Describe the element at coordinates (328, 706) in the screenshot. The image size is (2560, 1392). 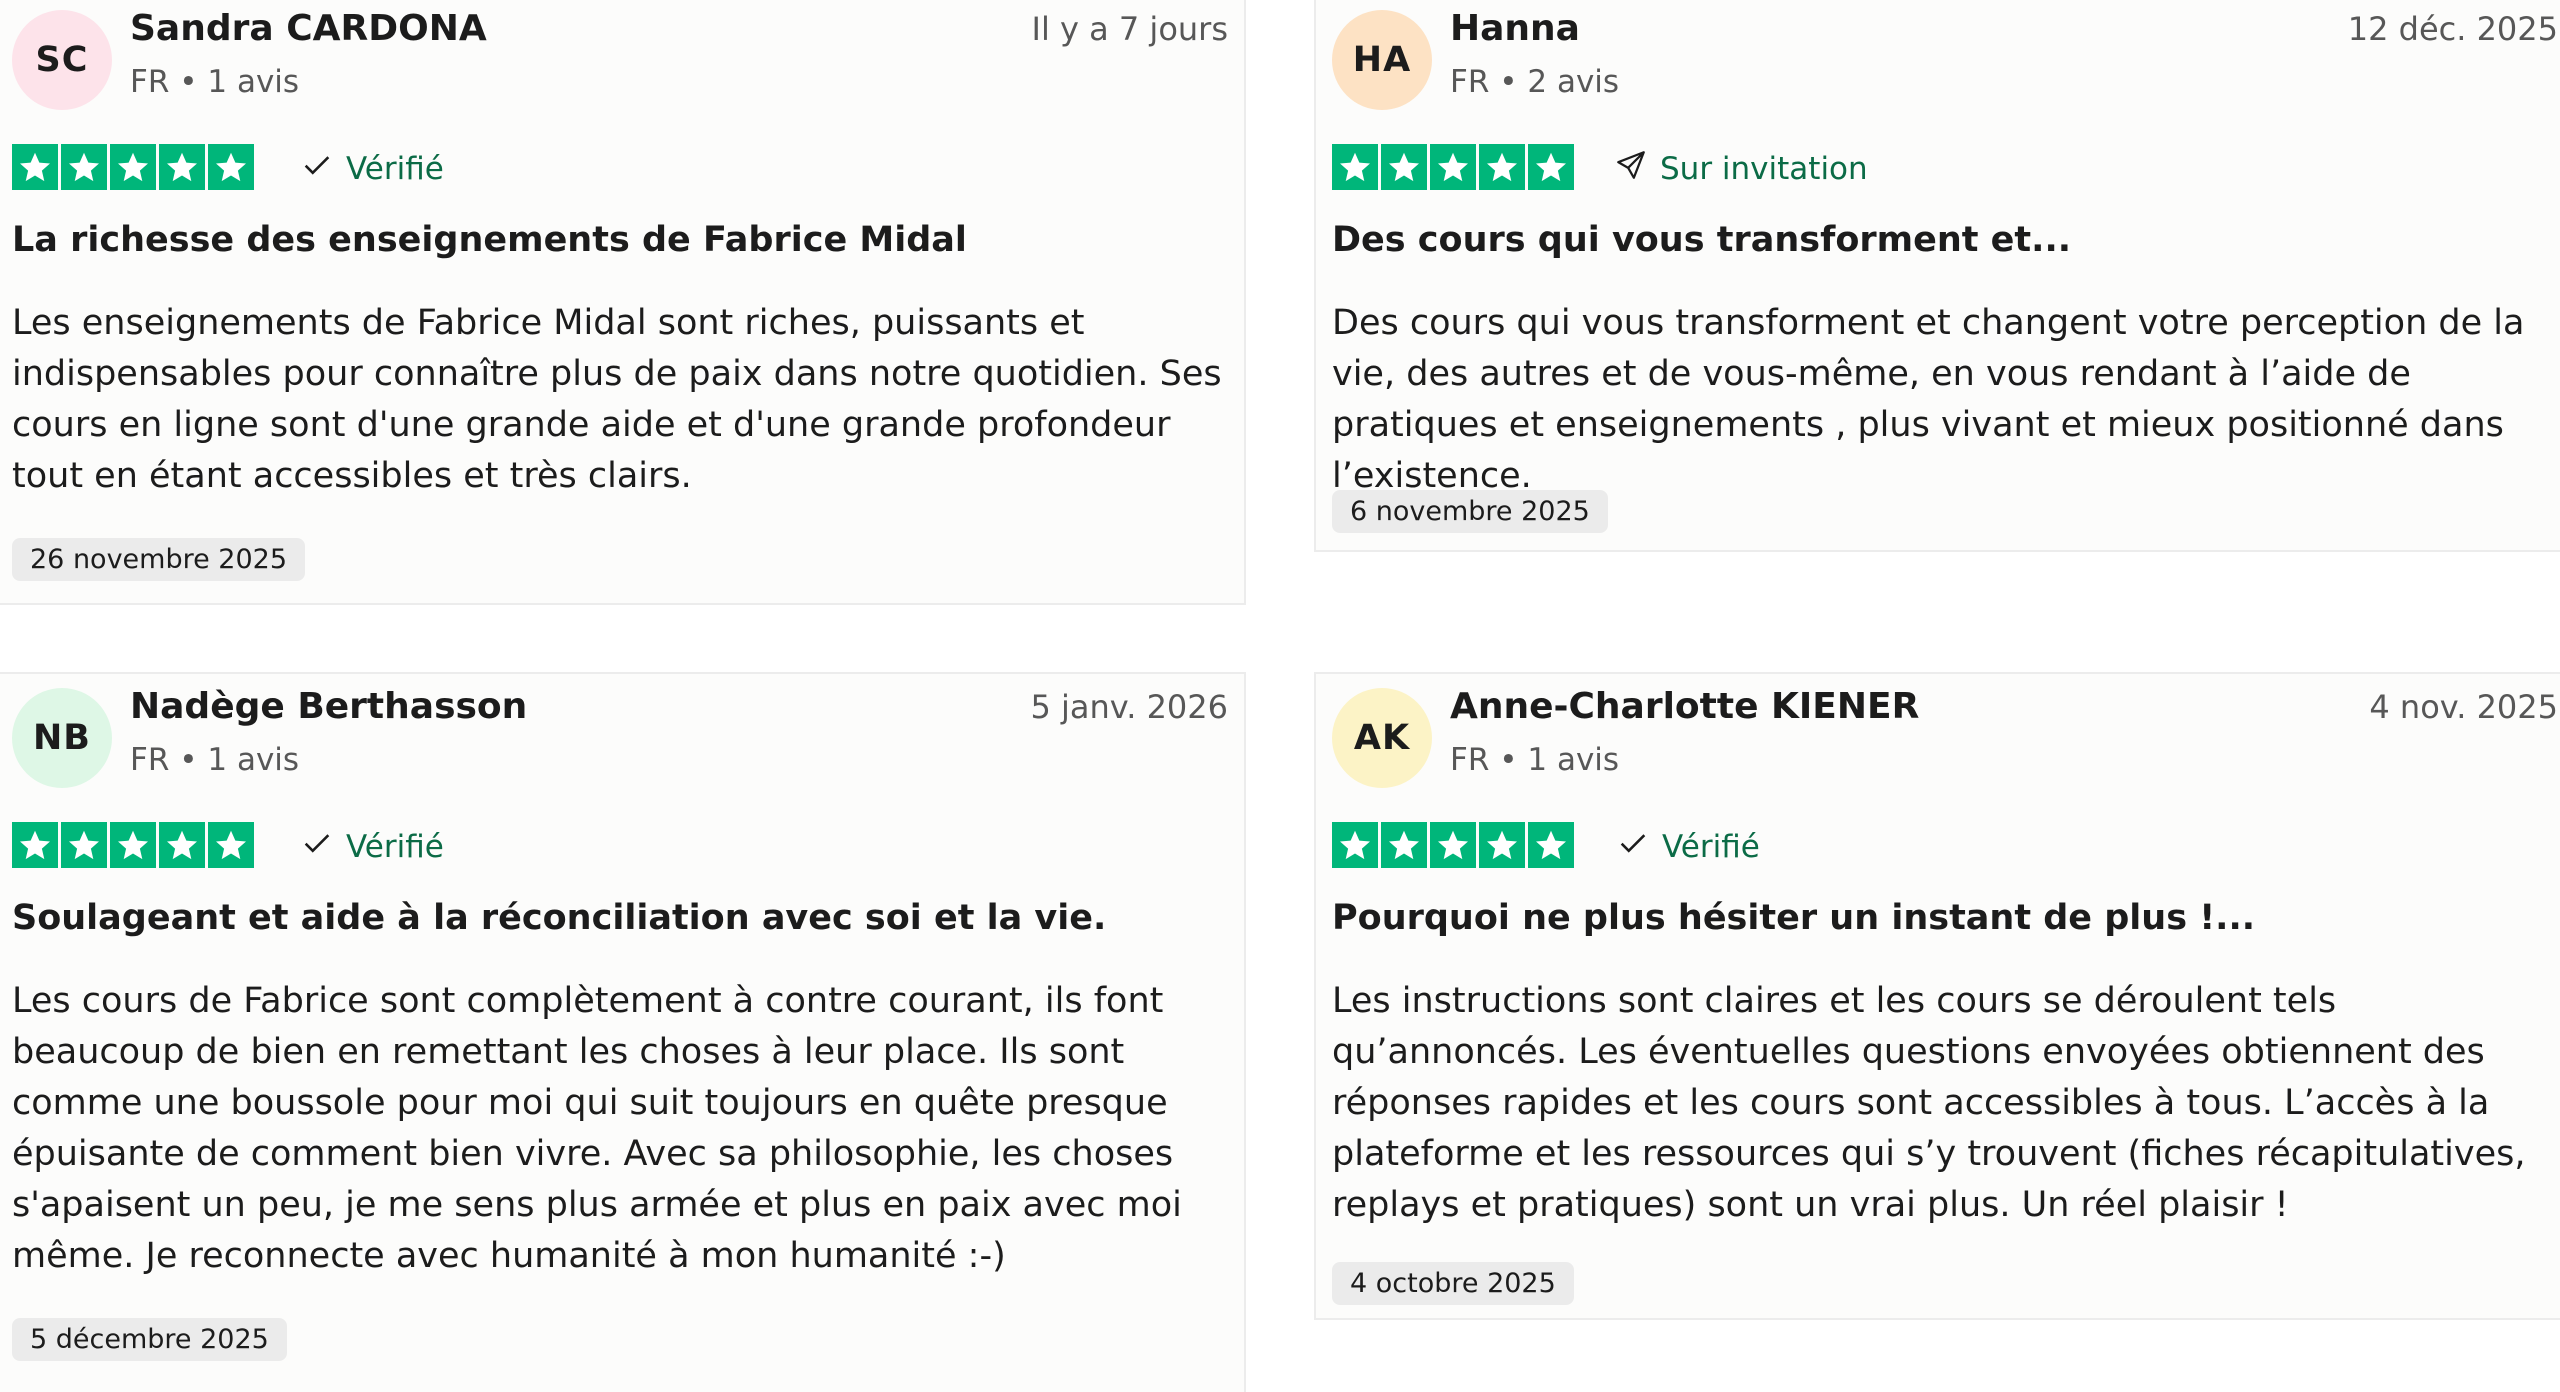
I see `reviewer-name: Nadège Berthasson` at that location.